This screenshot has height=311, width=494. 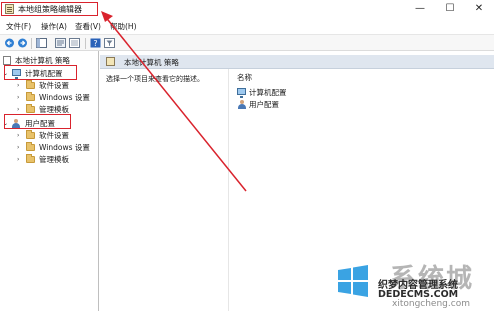 I want to click on details-header-title: 本地计算机 策略, so click(x=151, y=62).